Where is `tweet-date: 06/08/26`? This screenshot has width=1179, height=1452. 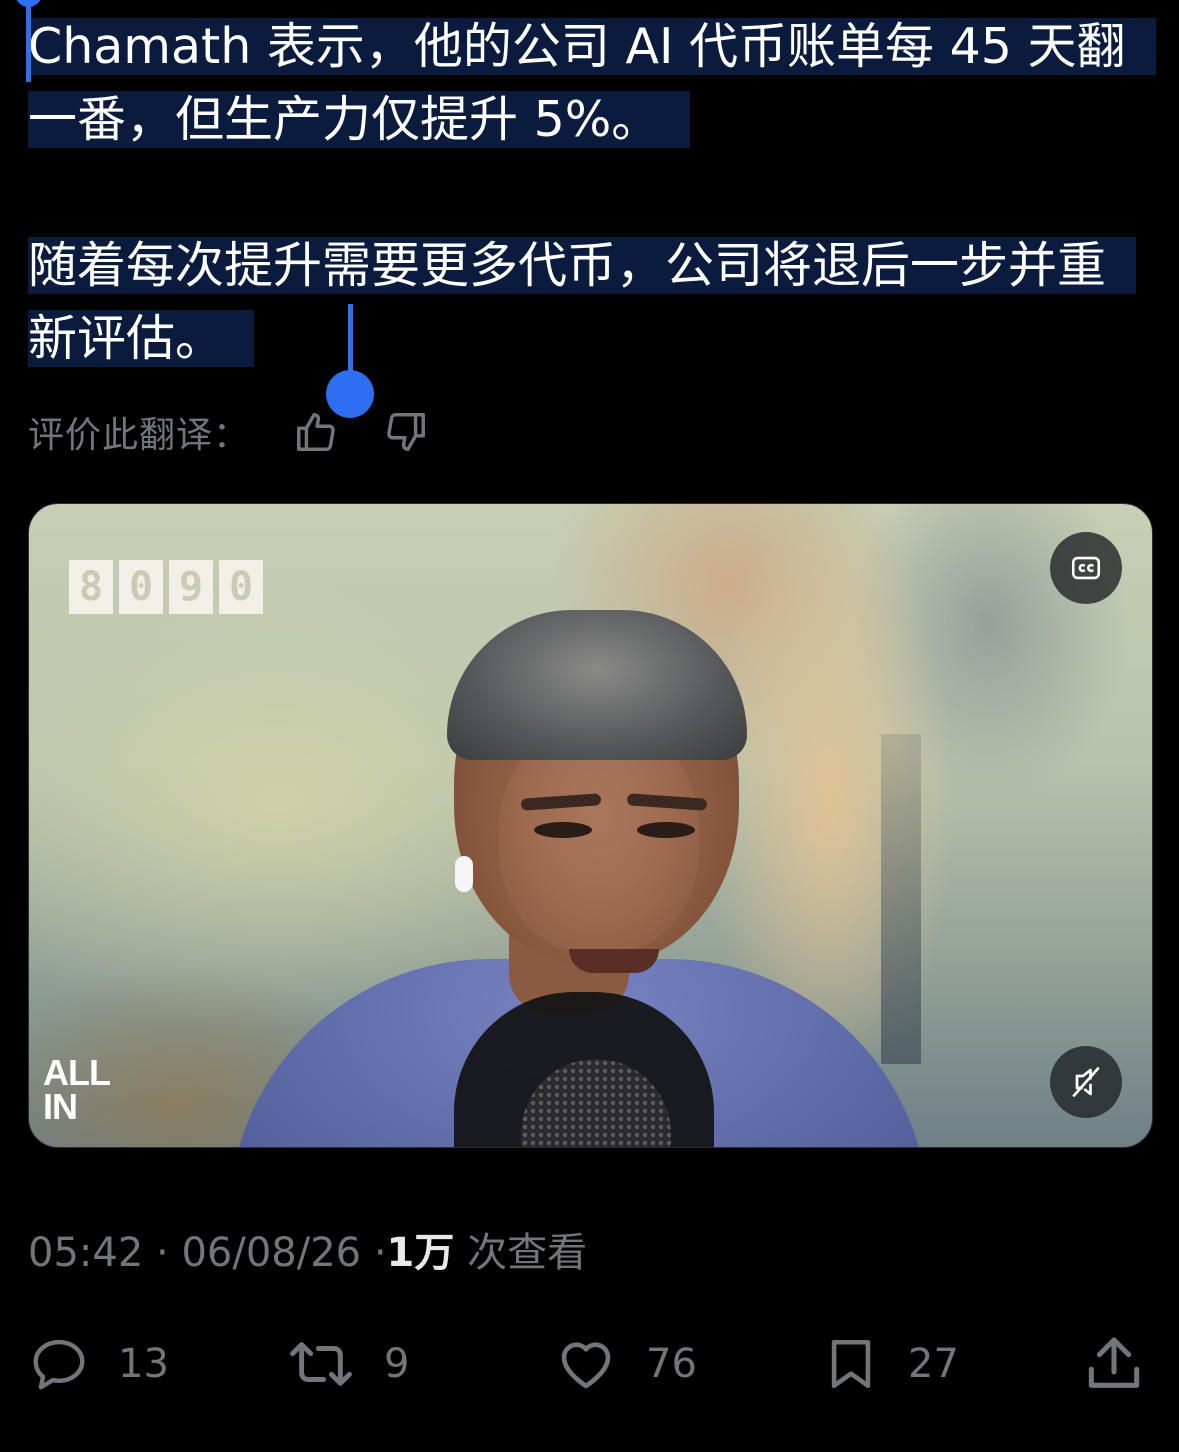
tweet-date: 06/08/26 is located at coordinates (271, 1253).